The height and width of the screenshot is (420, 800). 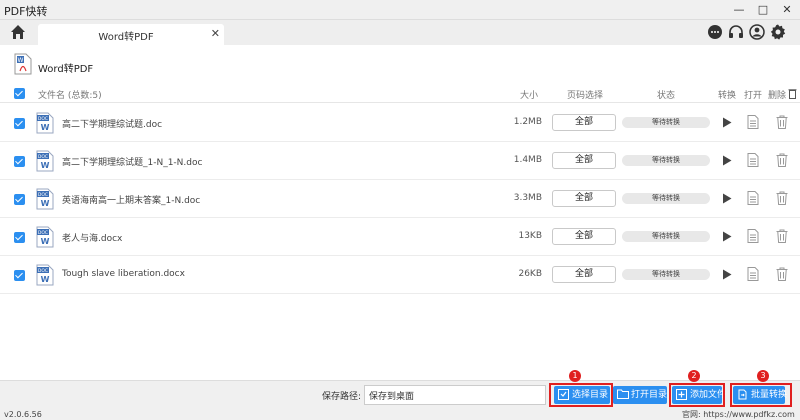 What do you see at coordinates (400, 237) in the screenshot?
I see `table-row: DOC W 老人与海.docx 13KB 全部 等待转换` at bounding box center [400, 237].